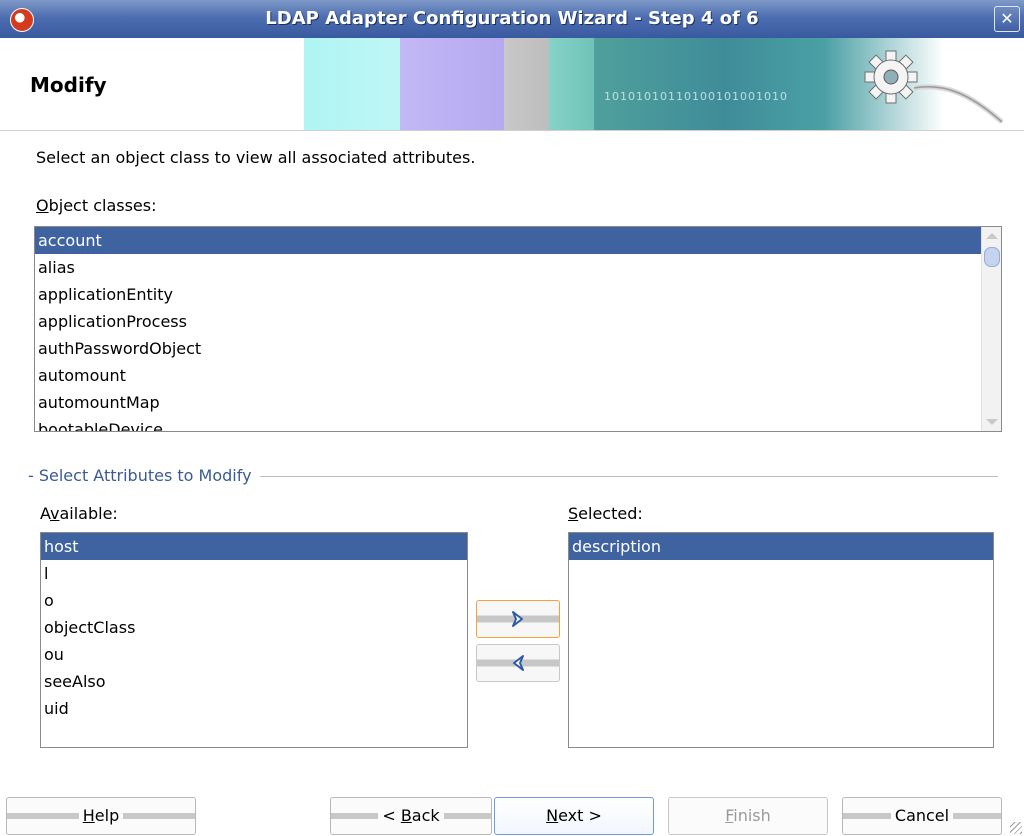 The width and height of the screenshot is (1024, 836). I want to click on close-icon: ✕, so click(1007, 18).